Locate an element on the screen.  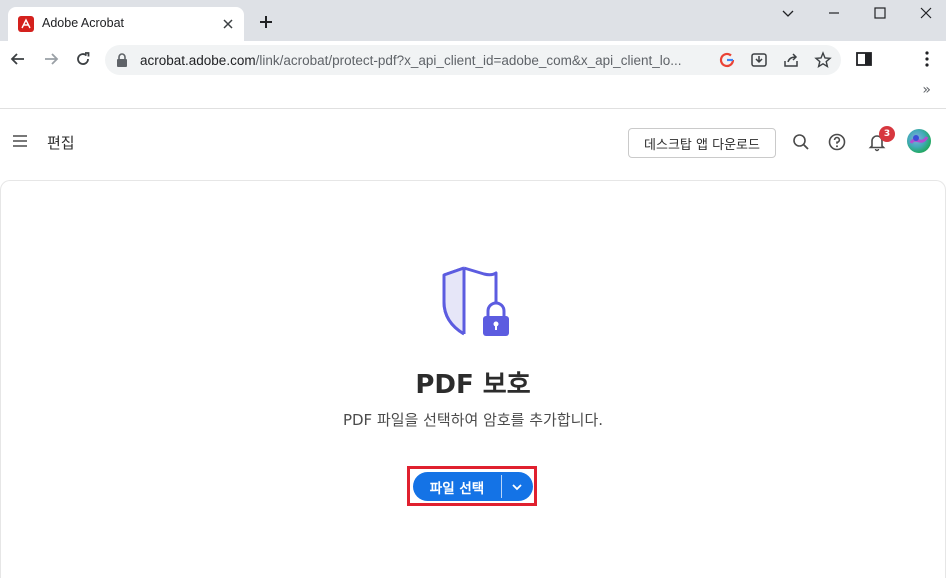
page-title: PDF 보호 is located at coordinates (473, 385).